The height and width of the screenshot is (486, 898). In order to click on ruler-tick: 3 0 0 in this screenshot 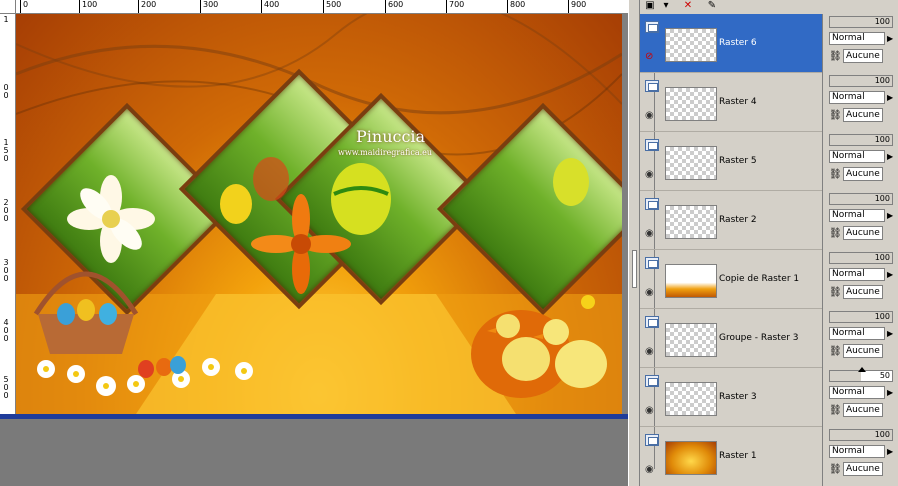, I will do `click(6, 270)`.